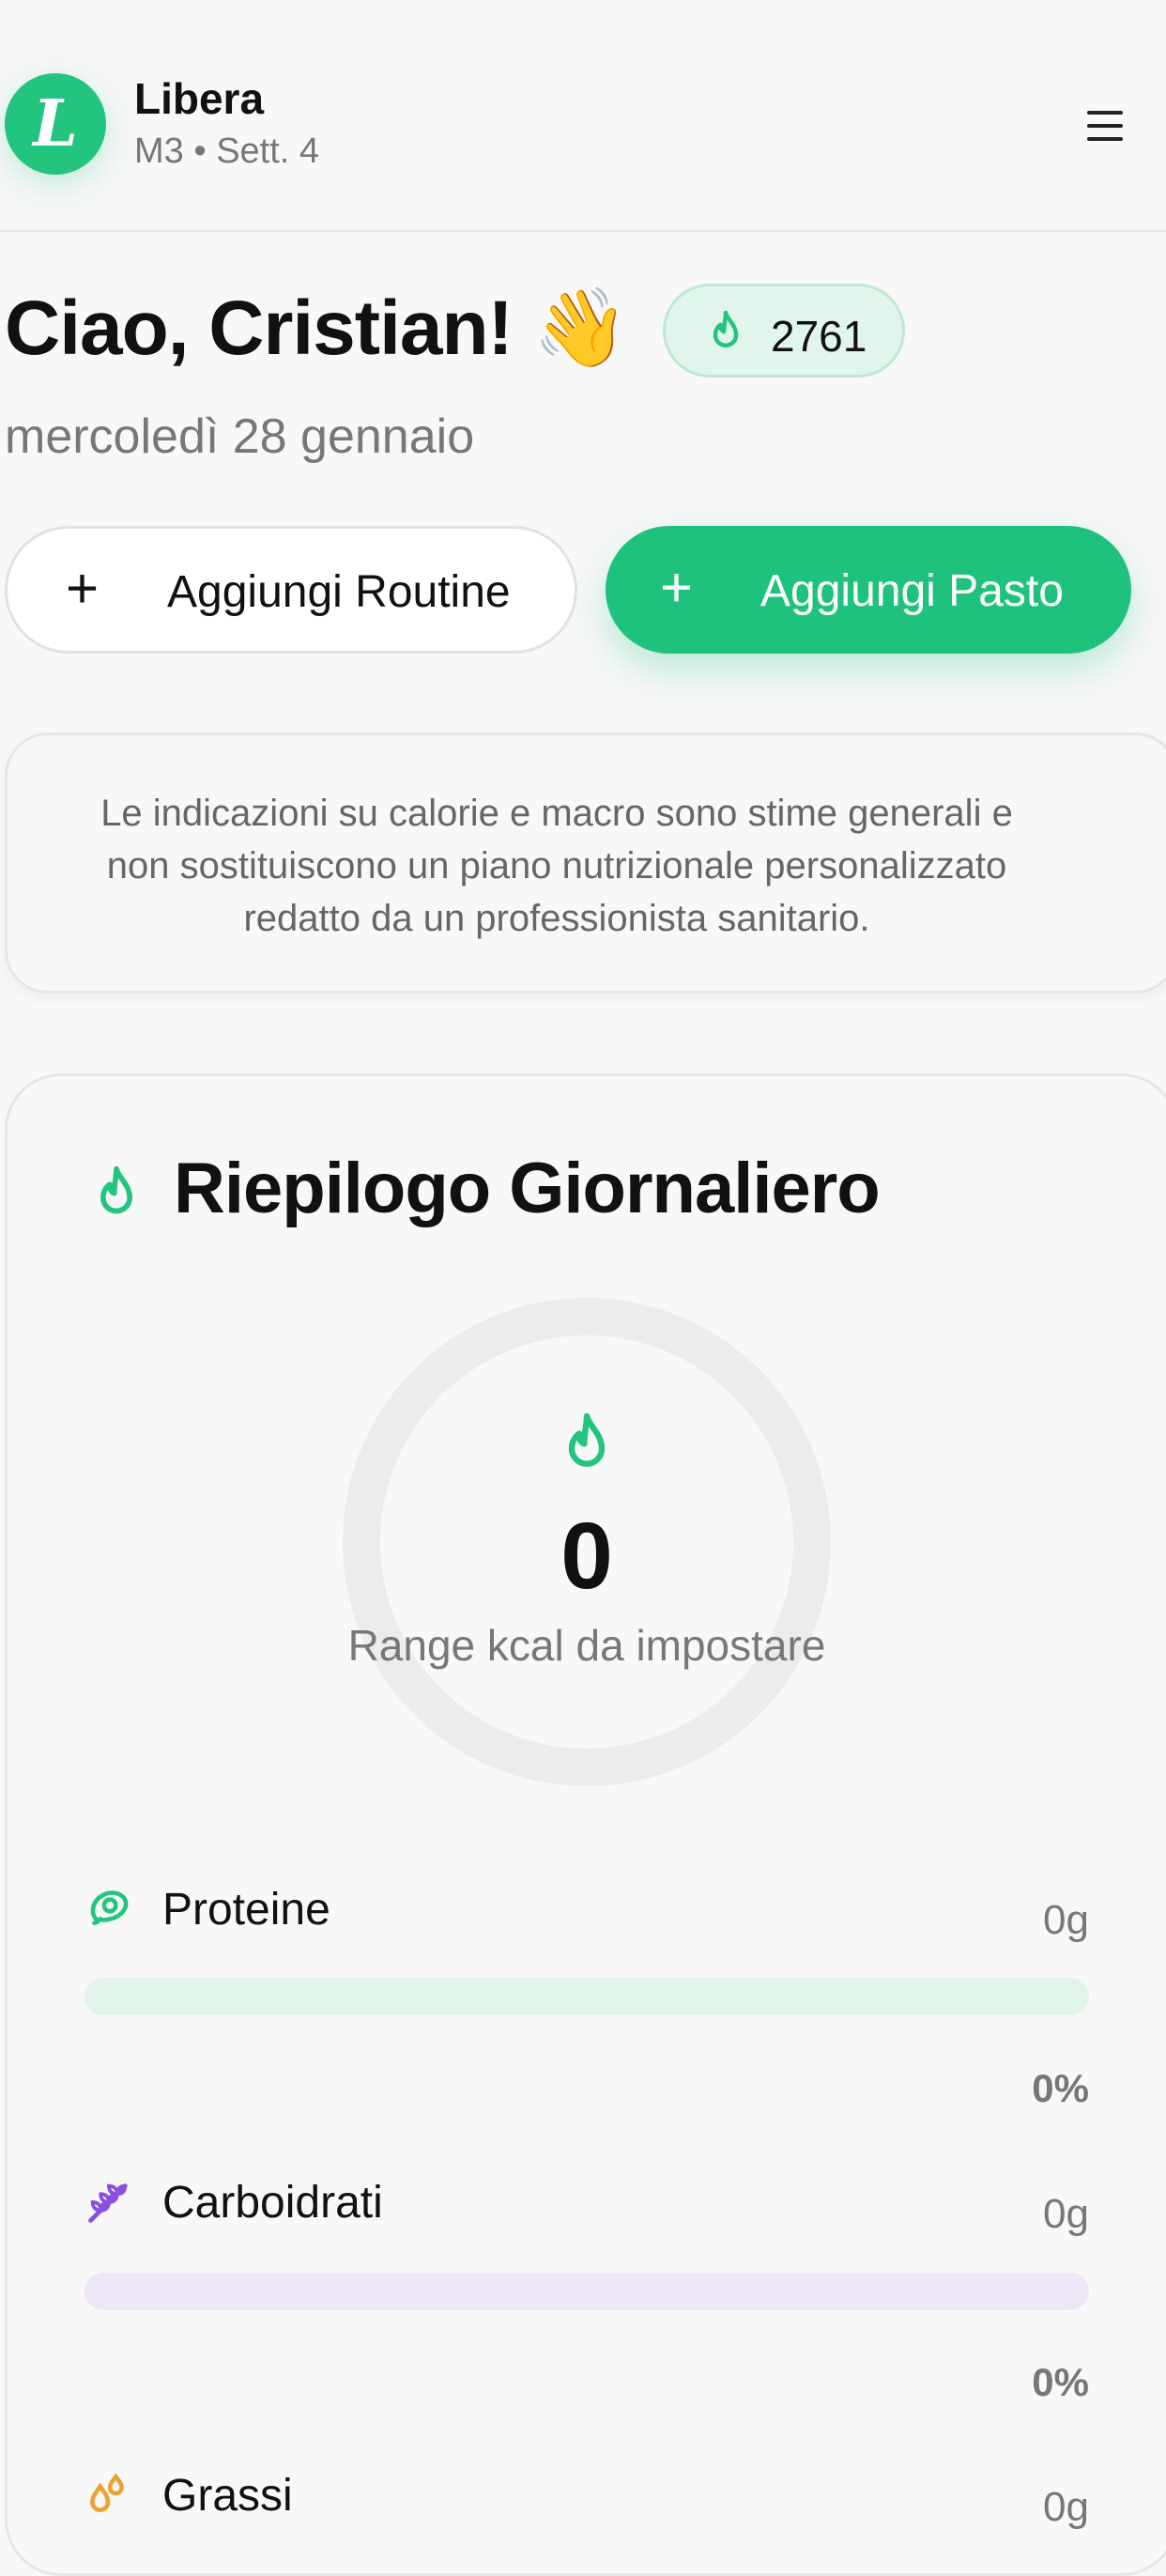  What do you see at coordinates (108, 2203) in the screenshot?
I see `wheat-icon` at bounding box center [108, 2203].